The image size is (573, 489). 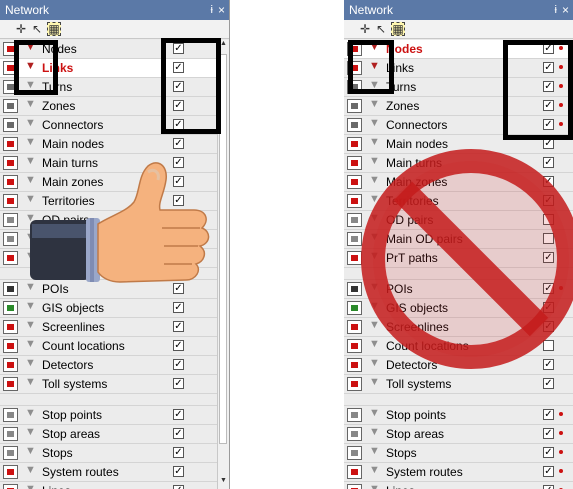 What do you see at coordinates (71, 434) in the screenshot?
I see `layer-label: Stop areas` at bounding box center [71, 434].